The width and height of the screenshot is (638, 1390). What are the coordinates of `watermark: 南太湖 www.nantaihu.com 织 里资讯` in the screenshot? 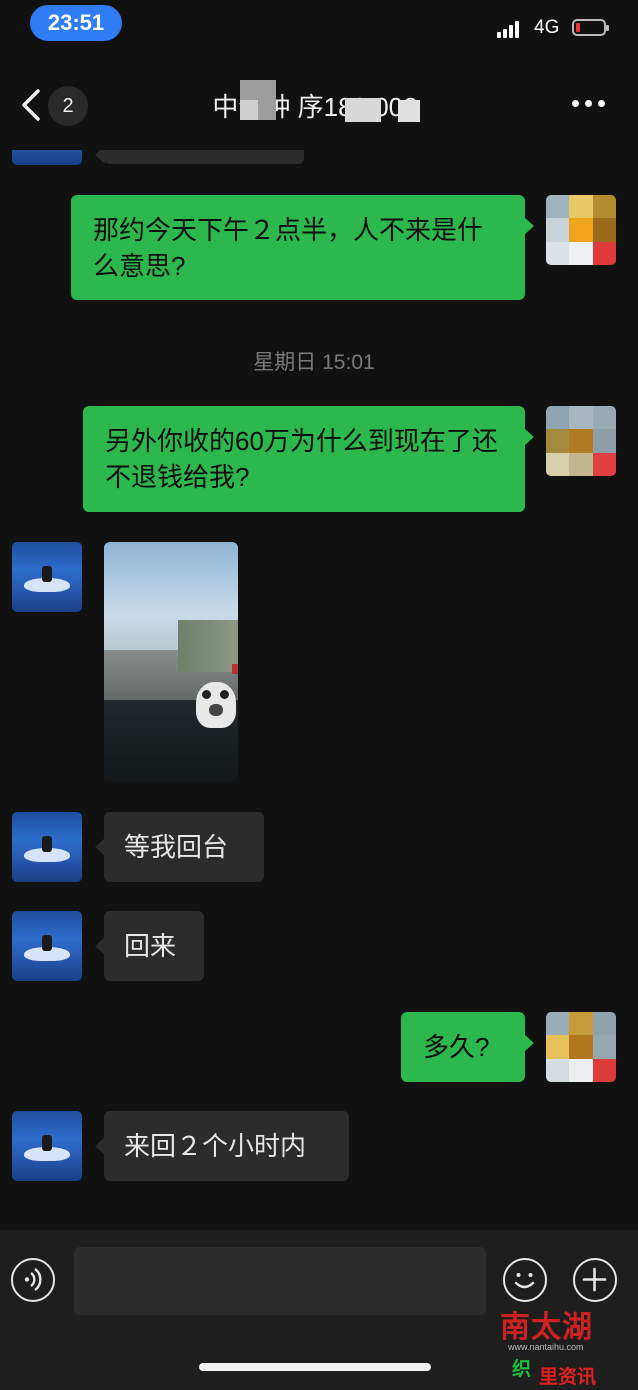 It's located at (560, 1345).